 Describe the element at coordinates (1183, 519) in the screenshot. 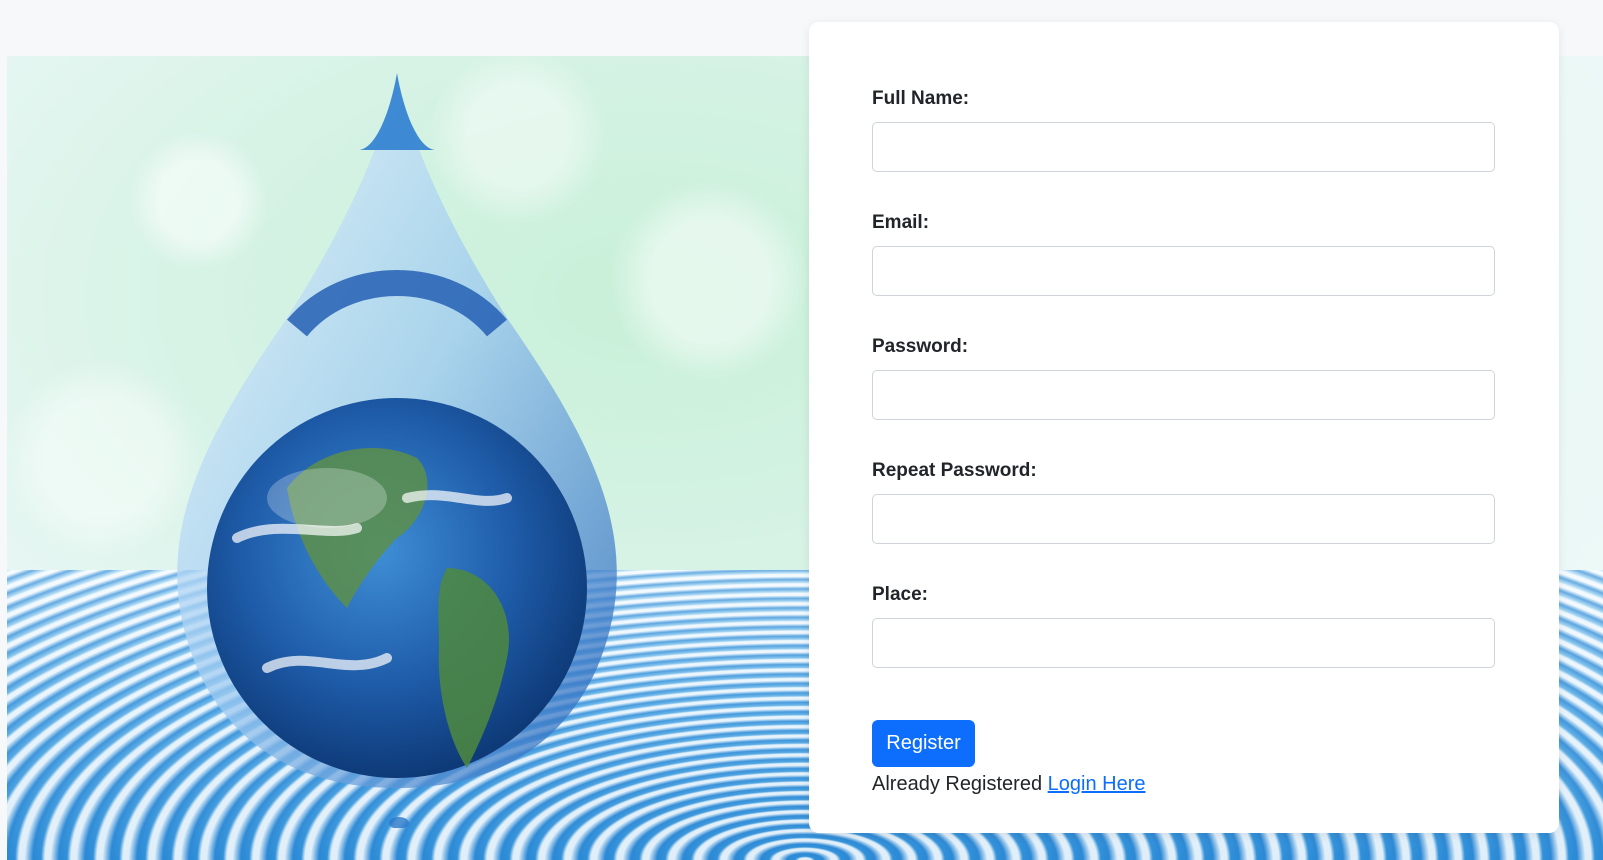

I see `repeat-password-input` at that location.